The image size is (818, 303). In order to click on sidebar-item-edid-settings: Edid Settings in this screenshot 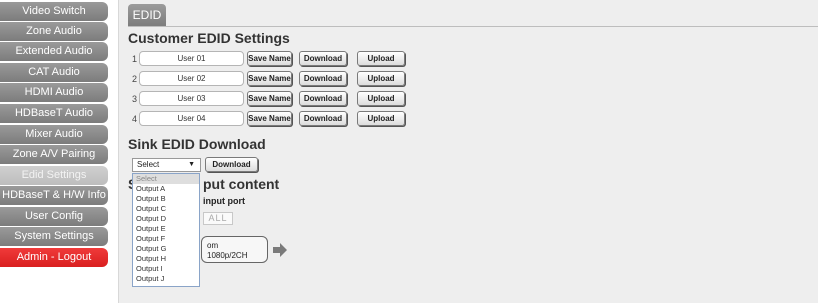, I will do `click(54, 175)`.